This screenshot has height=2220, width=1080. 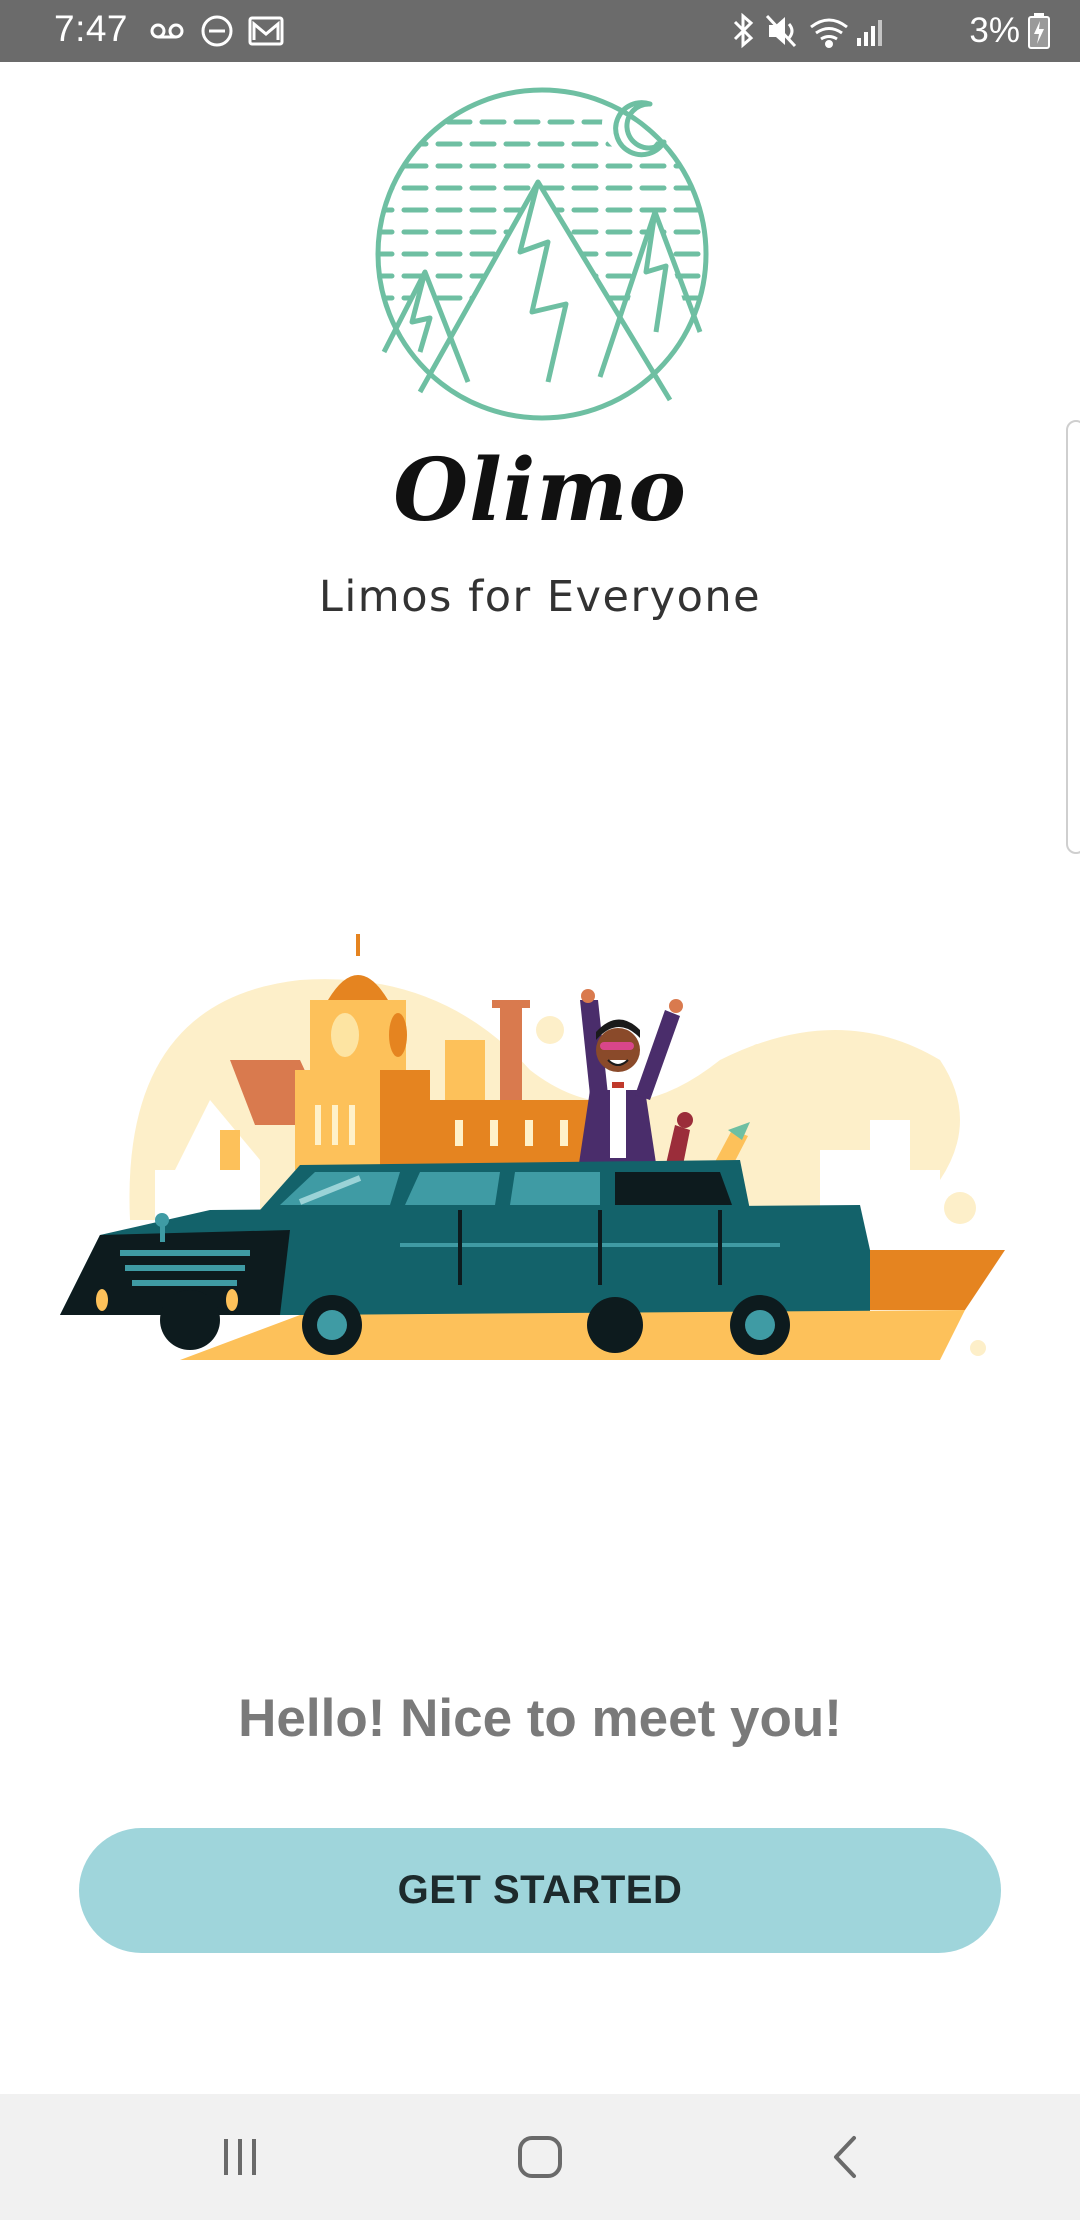 I want to click on greeting-text: Hello! Nice to meet you!, so click(x=540, y=1718).